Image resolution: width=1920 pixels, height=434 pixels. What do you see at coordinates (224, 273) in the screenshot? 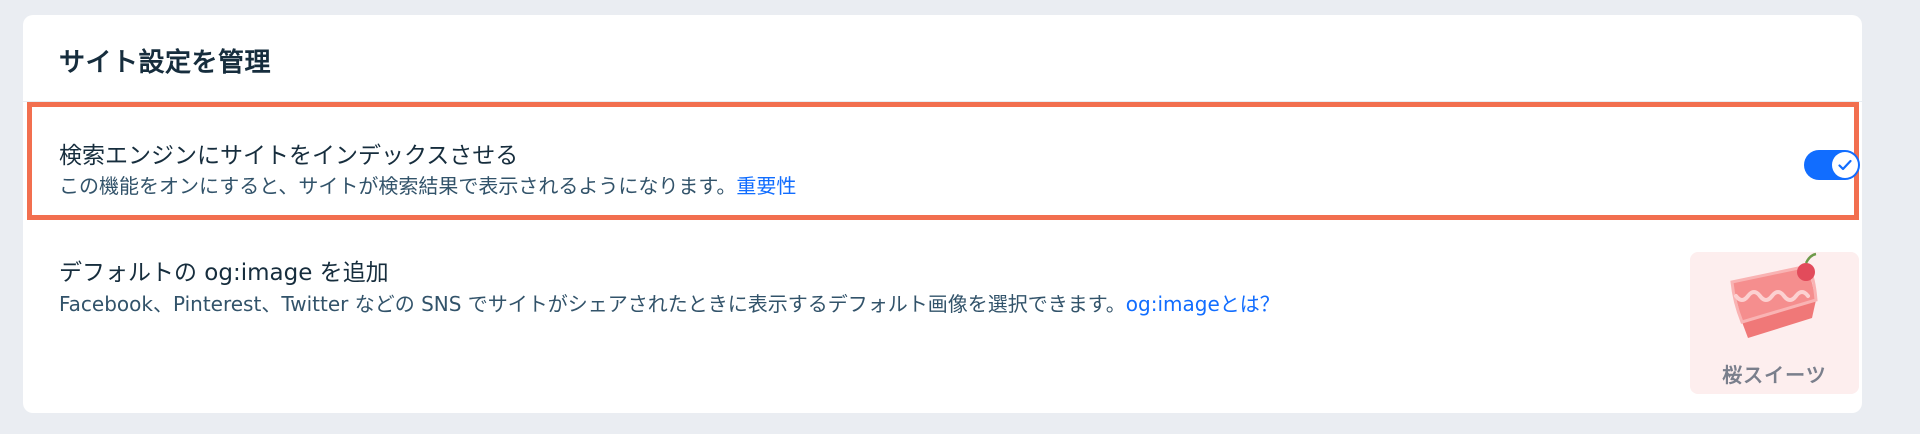
I see `og-image-setting-title: デフォルトの og:image を追加` at bounding box center [224, 273].